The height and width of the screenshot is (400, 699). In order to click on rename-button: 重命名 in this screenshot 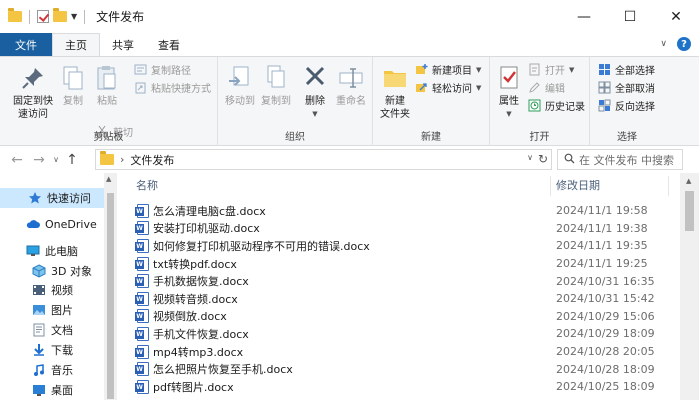, I will do `click(351, 85)`.